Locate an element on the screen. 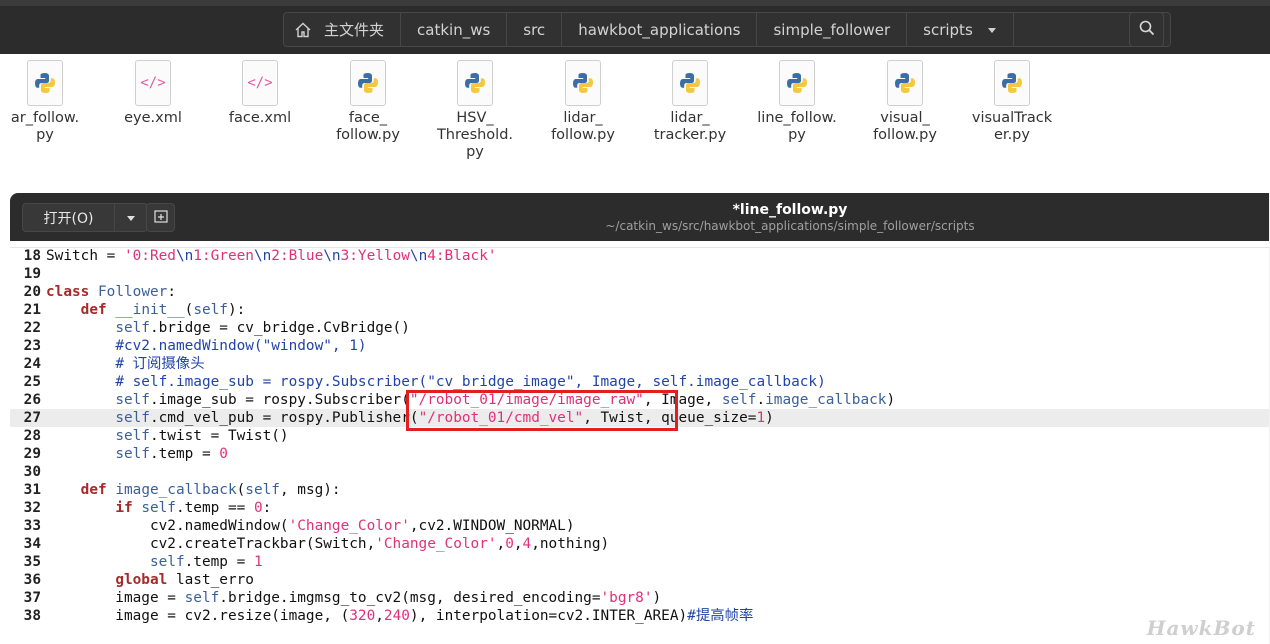  file-name-text: HSV_ Threshold. py is located at coordinates (475, 135).